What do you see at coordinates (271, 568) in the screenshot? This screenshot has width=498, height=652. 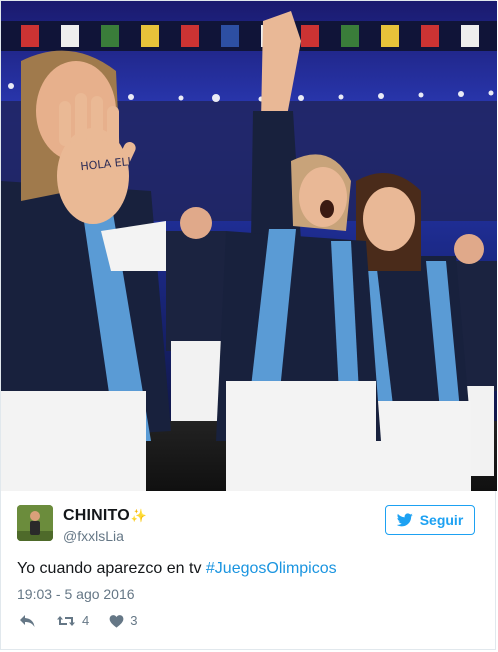 I see `hashtag-link: #JuegosOlimpicos` at bounding box center [271, 568].